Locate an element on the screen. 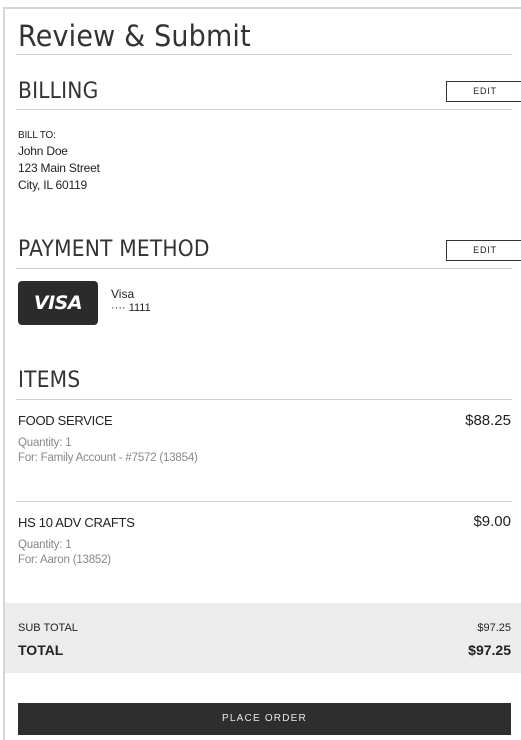 The height and width of the screenshot is (740, 521). place-order-button: PLACE ORDER is located at coordinates (264, 719).